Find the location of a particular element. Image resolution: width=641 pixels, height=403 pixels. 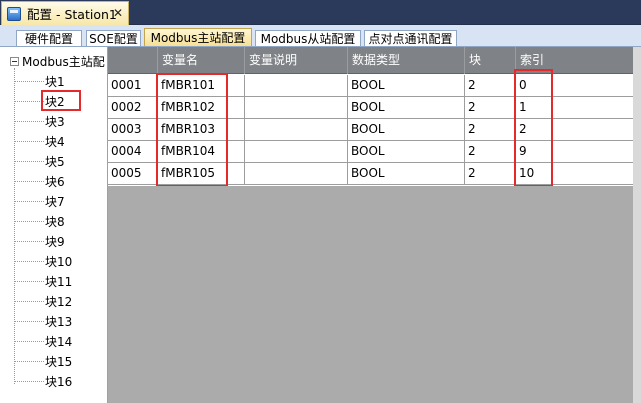

tree-item-block-13: 块13 is located at coordinates (59, 321).